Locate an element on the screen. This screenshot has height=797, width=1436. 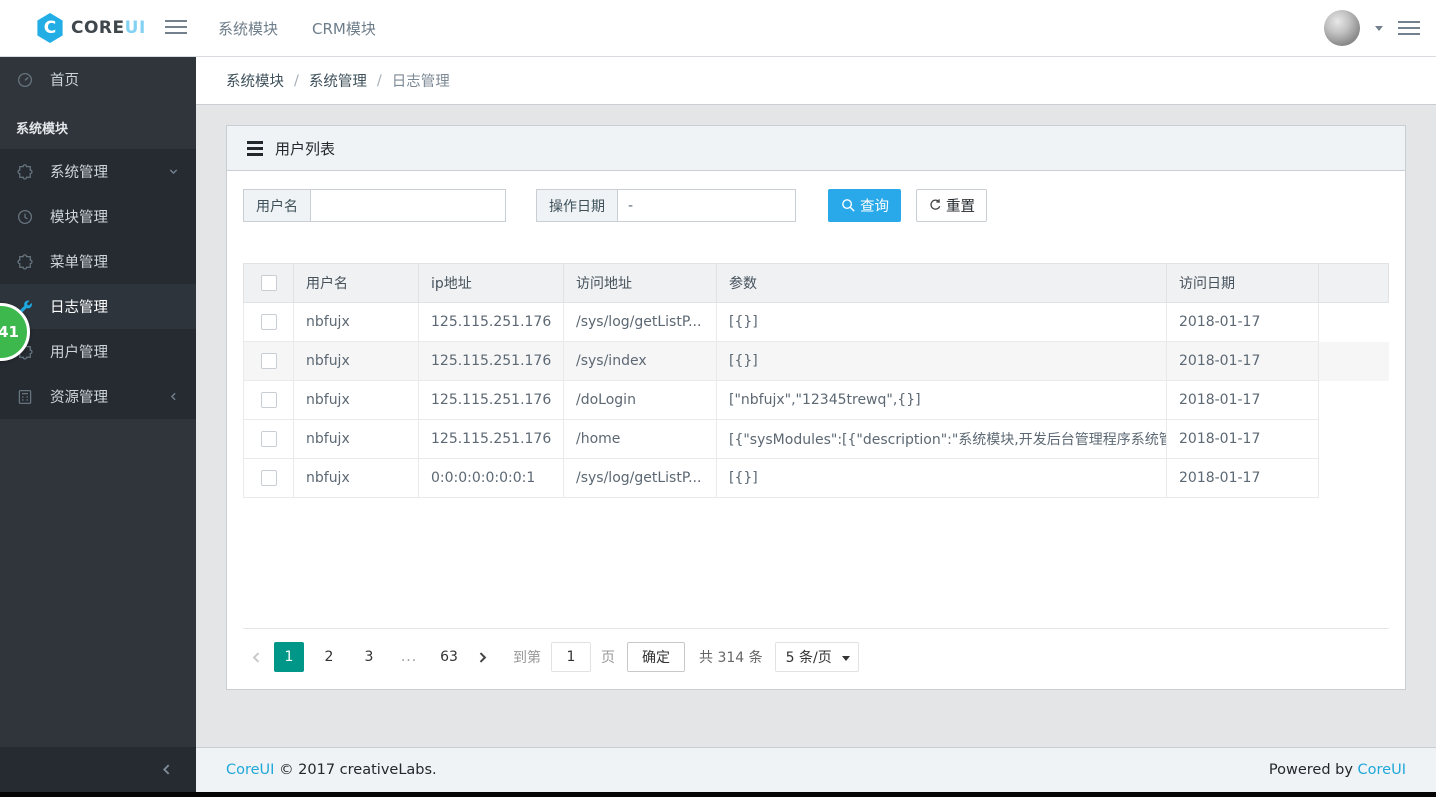
brand-text: COREUI is located at coordinates (108, 28).